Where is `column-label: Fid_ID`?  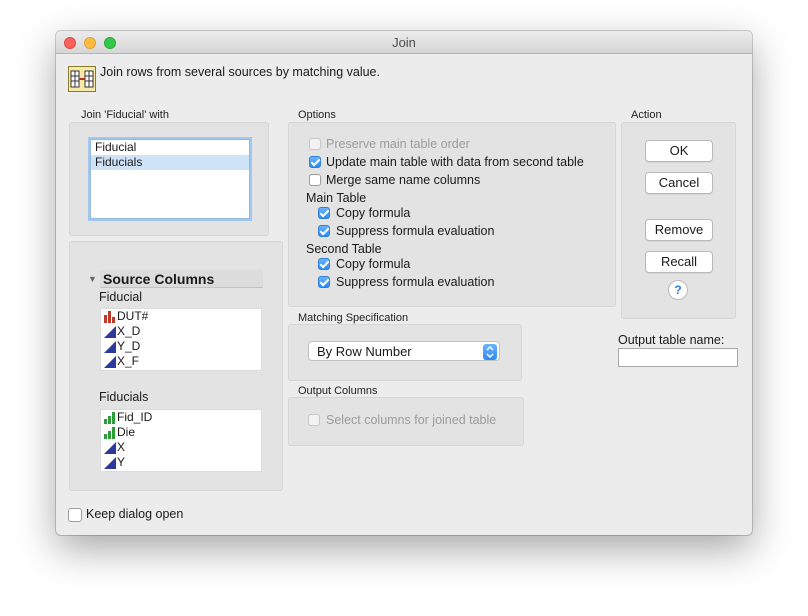 column-label: Fid_ID is located at coordinates (135, 417).